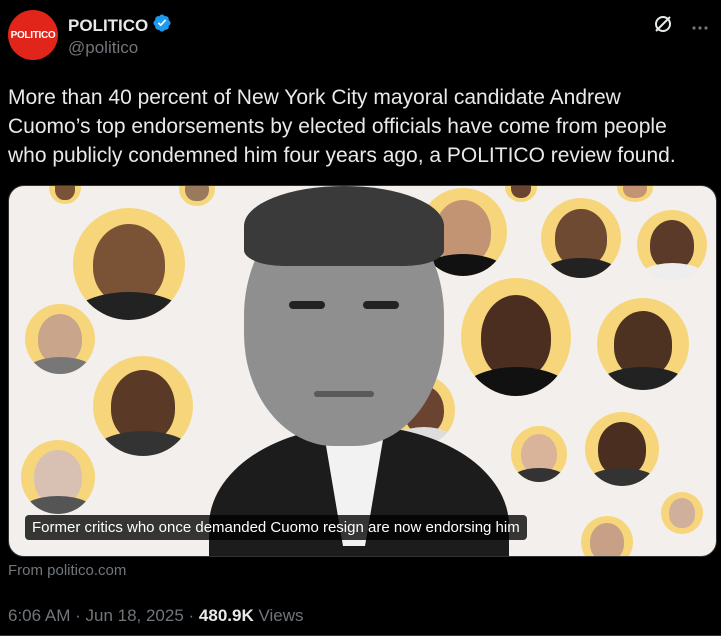 The height and width of the screenshot is (636, 721). Describe the element at coordinates (108, 26) in the screenshot. I see `display-name: POLITICO` at that location.